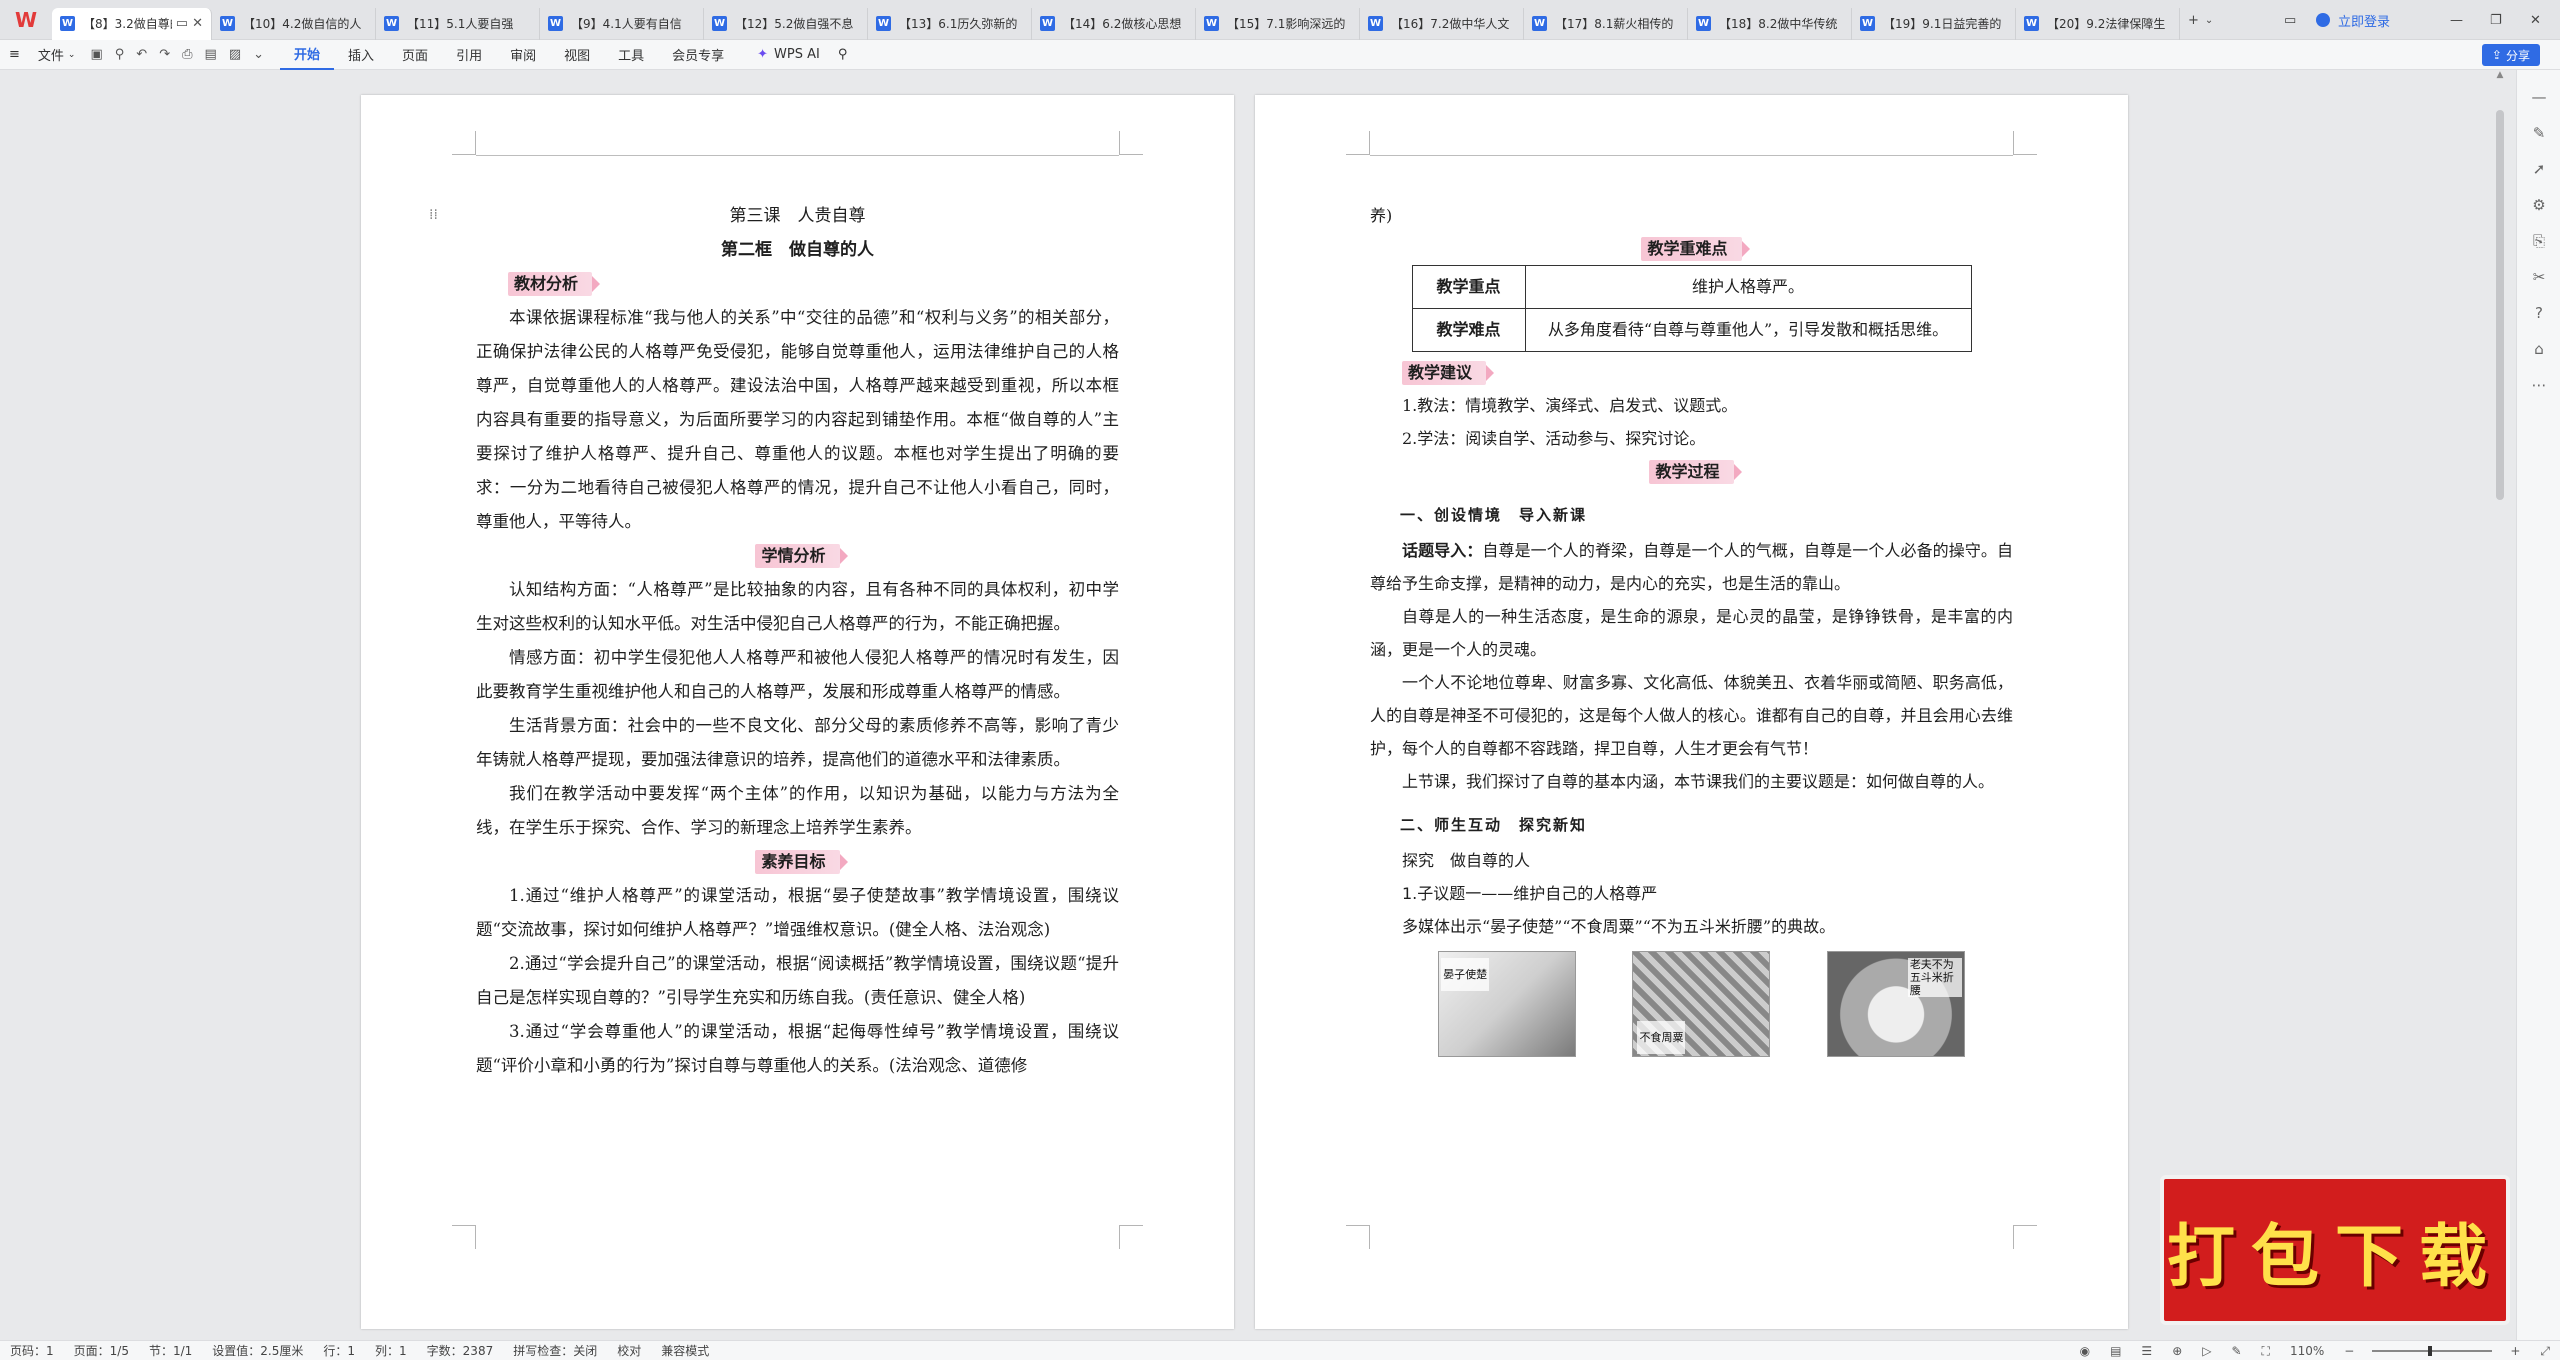  What do you see at coordinates (2364, 20) in the screenshot?
I see `login-link: 立即登录` at bounding box center [2364, 20].